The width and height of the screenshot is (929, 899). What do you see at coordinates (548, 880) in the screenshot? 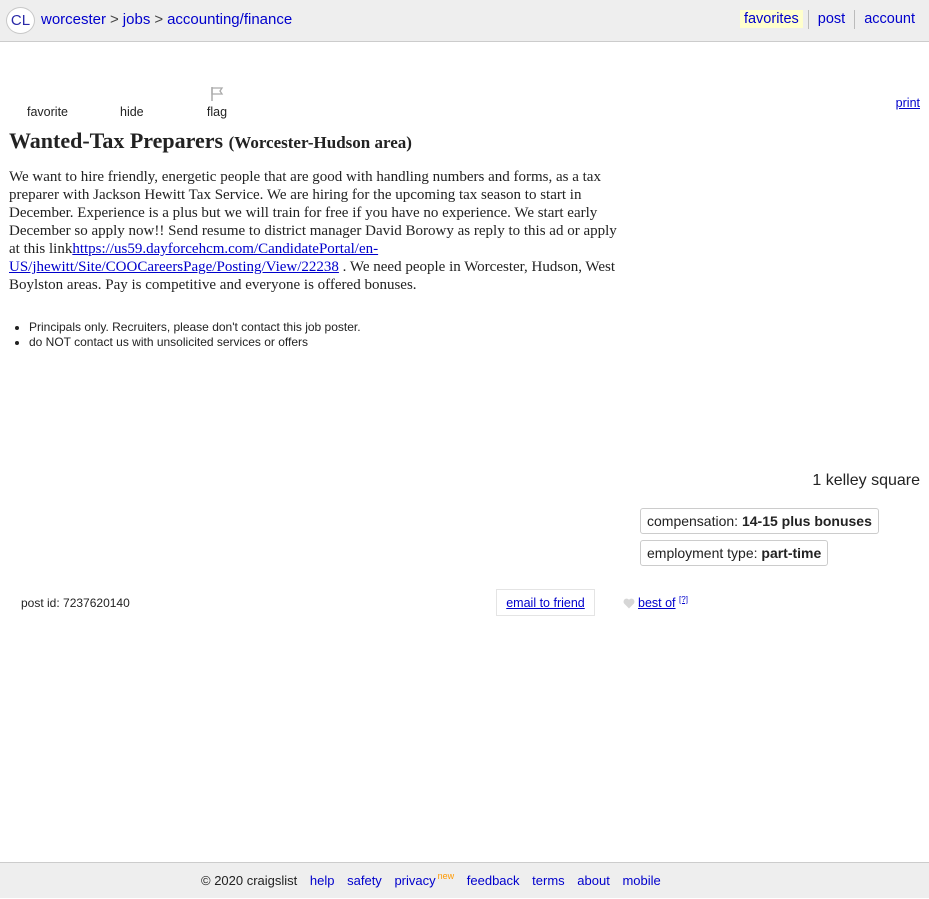
I see `footer-link-terms: terms` at bounding box center [548, 880].